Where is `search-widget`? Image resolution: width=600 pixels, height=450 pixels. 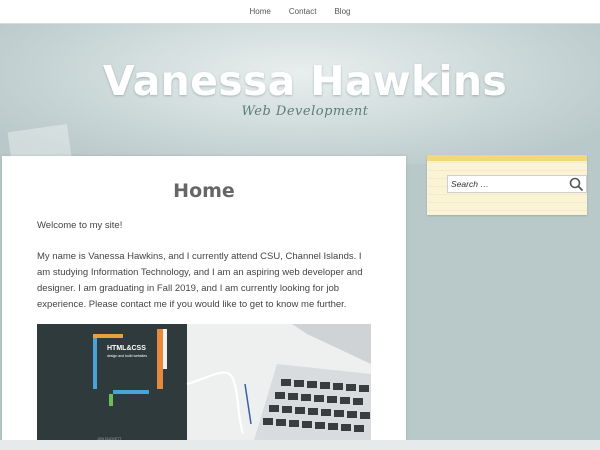
search-widget is located at coordinates (507, 185).